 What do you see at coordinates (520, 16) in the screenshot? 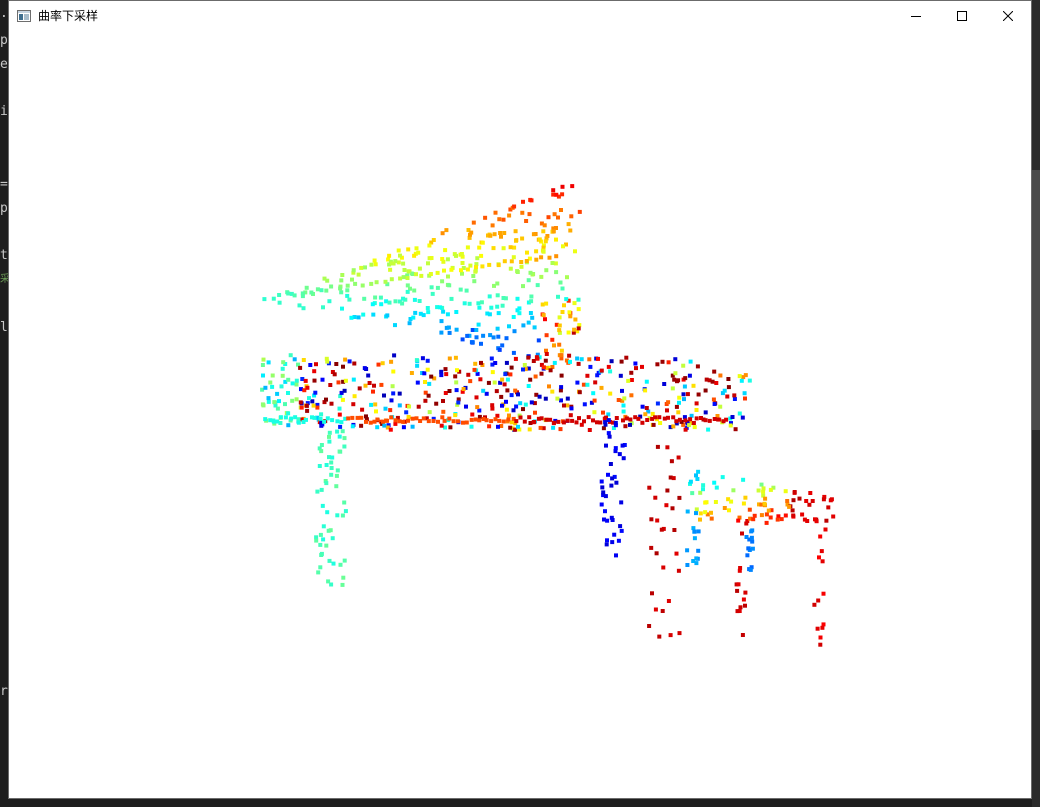
I see `title-bar: 曲率下采样` at bounding box center [520, 16].